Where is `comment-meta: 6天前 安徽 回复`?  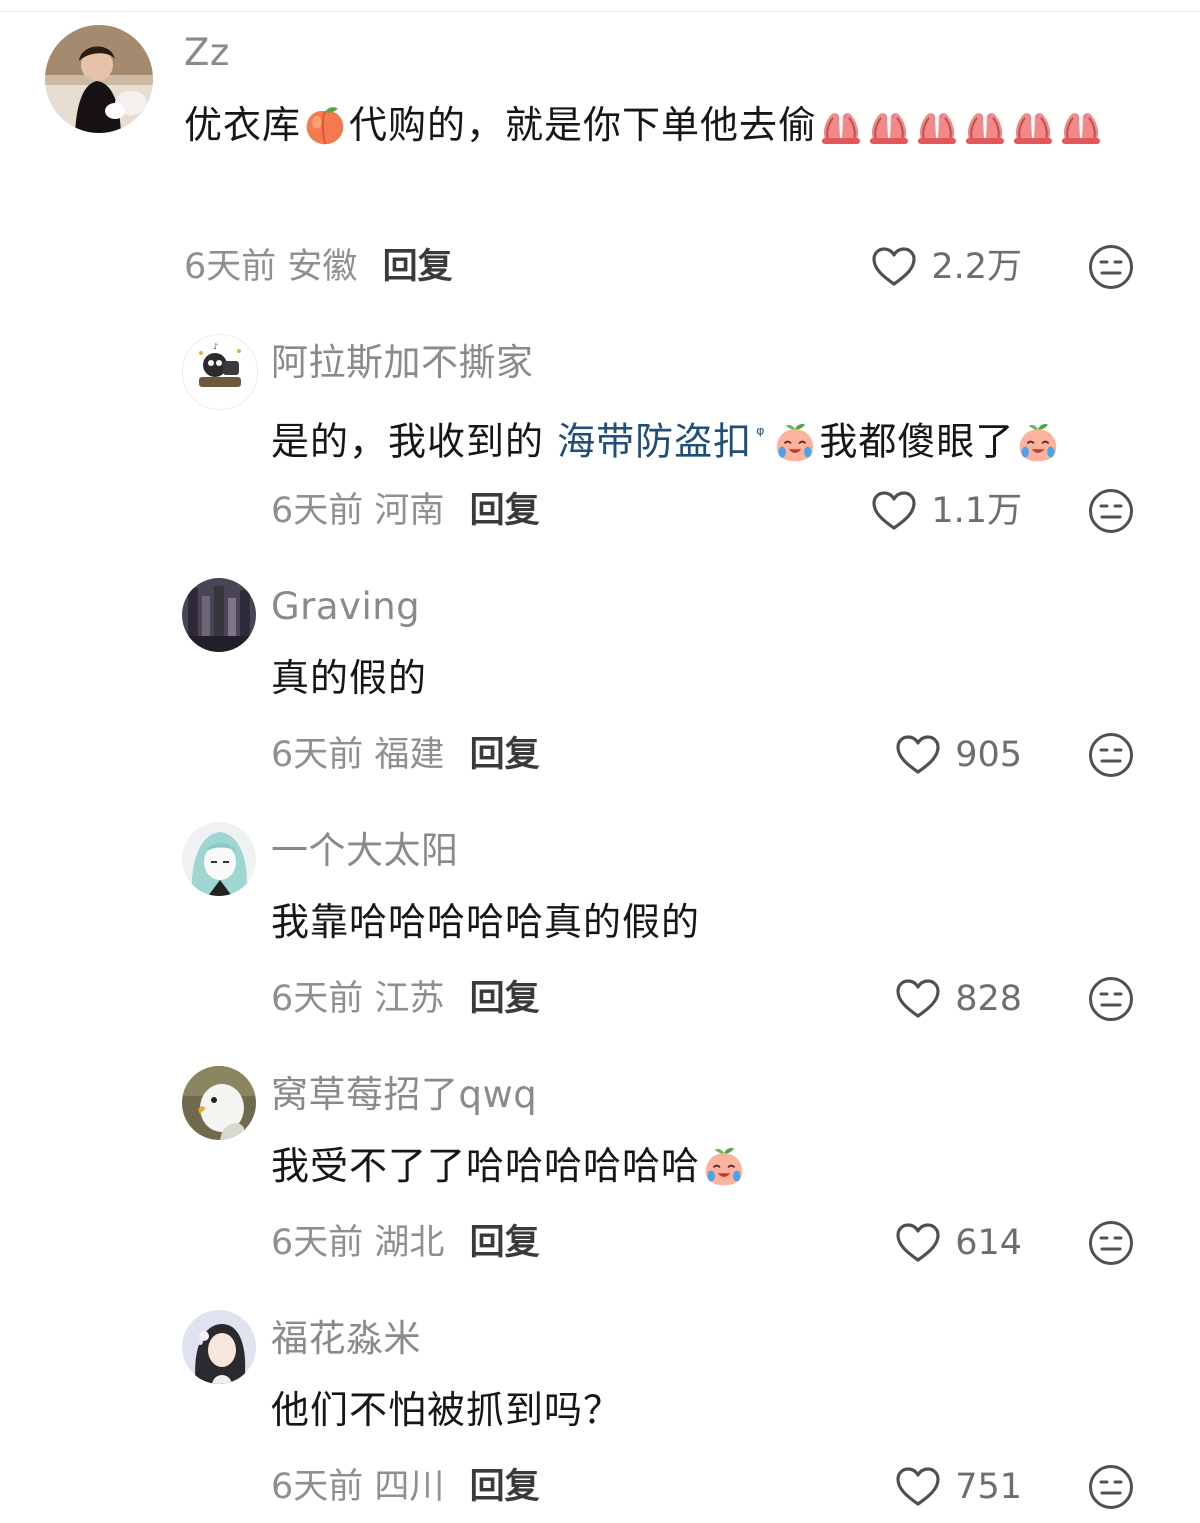
comment-meta: 6天前 安徽 回复 is located at coordinates (318, 267).